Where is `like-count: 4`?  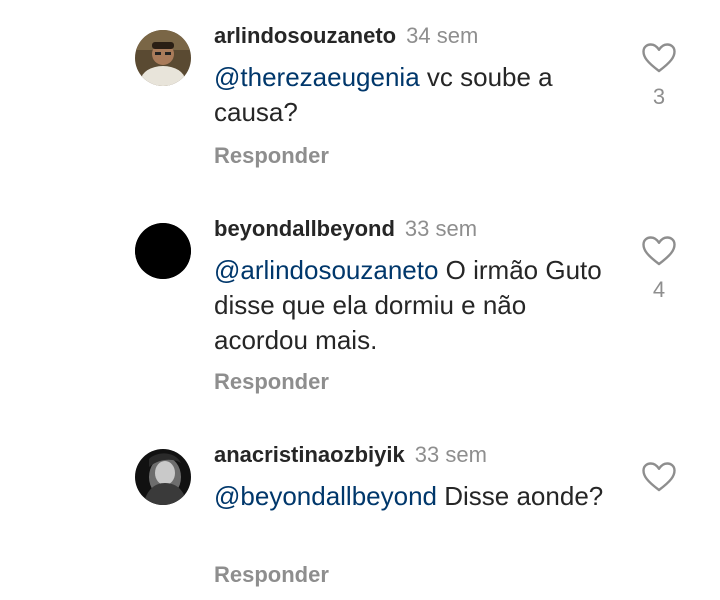 like-count: 4 is located at coordinates (659, 289).